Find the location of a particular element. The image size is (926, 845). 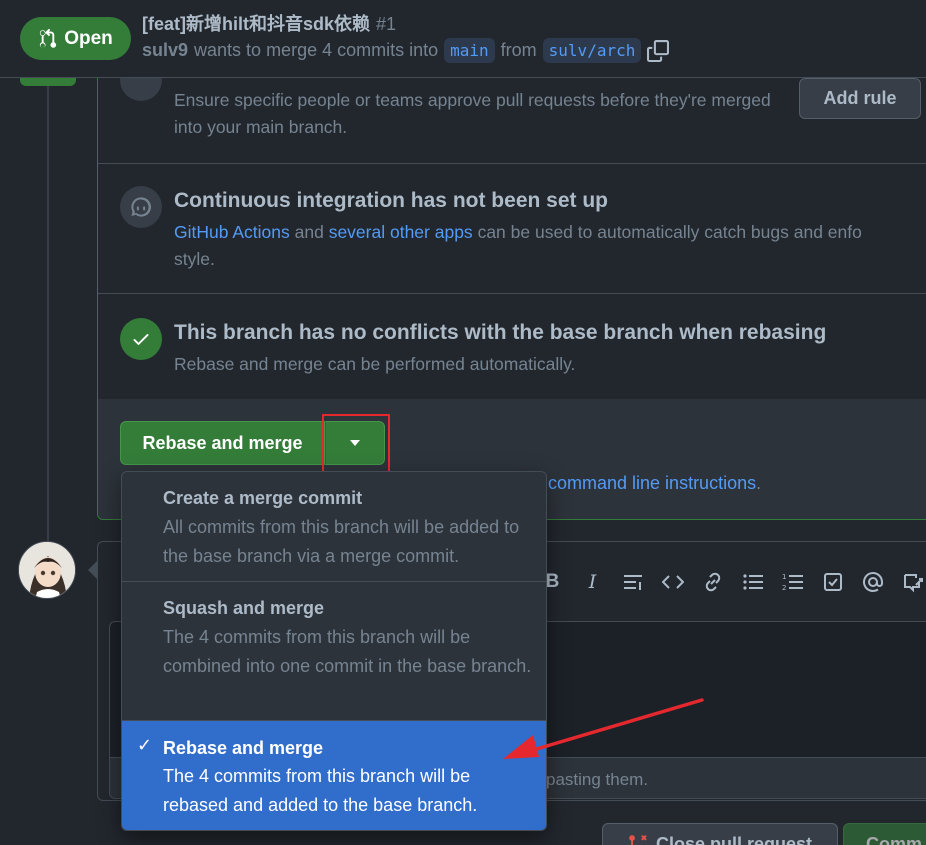

link-icon is located at coordinates (712, 582).